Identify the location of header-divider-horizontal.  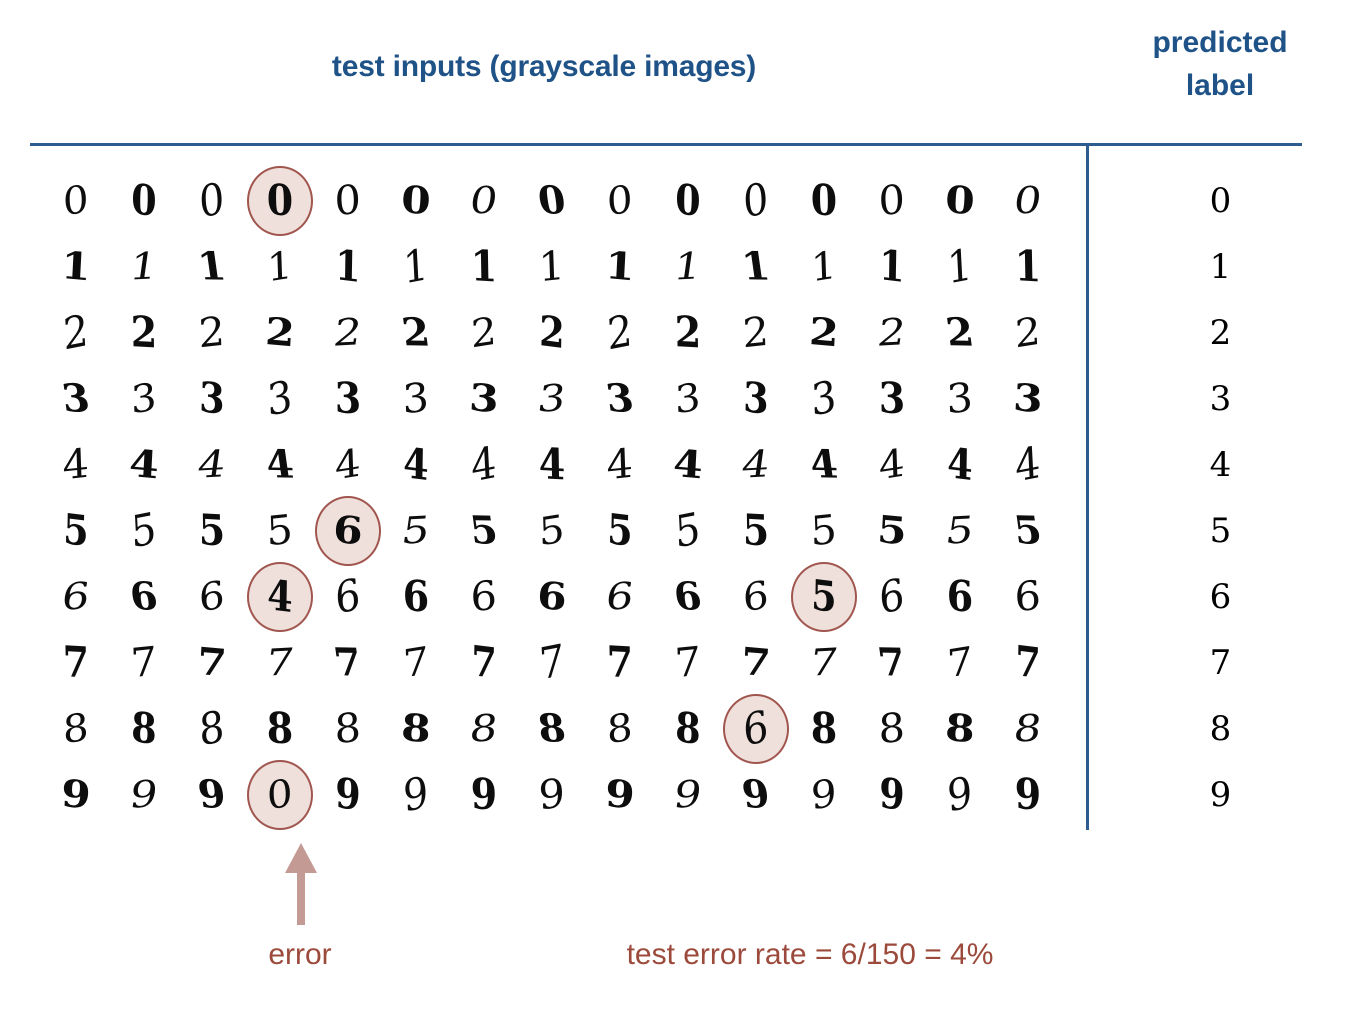
(666, 144).